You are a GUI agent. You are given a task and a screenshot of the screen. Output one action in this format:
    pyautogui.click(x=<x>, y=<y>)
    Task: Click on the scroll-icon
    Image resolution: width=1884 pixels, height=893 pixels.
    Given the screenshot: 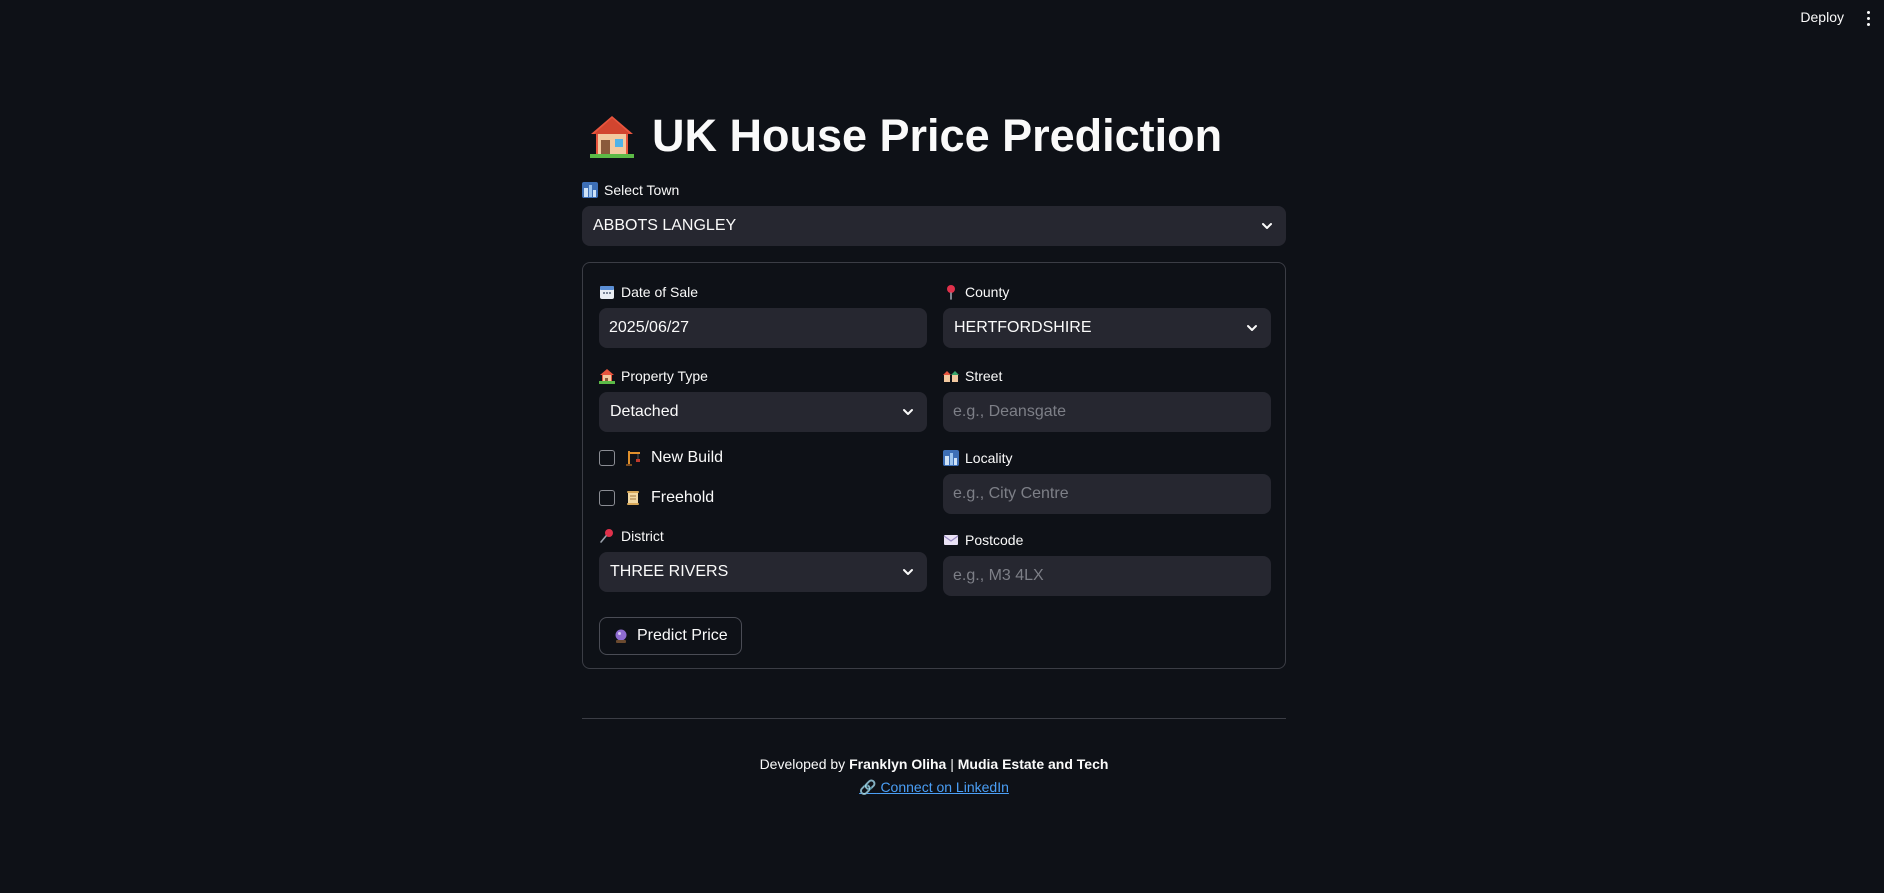 What is the action you would take?
    pyautogui.click(x=633, y=498)
    